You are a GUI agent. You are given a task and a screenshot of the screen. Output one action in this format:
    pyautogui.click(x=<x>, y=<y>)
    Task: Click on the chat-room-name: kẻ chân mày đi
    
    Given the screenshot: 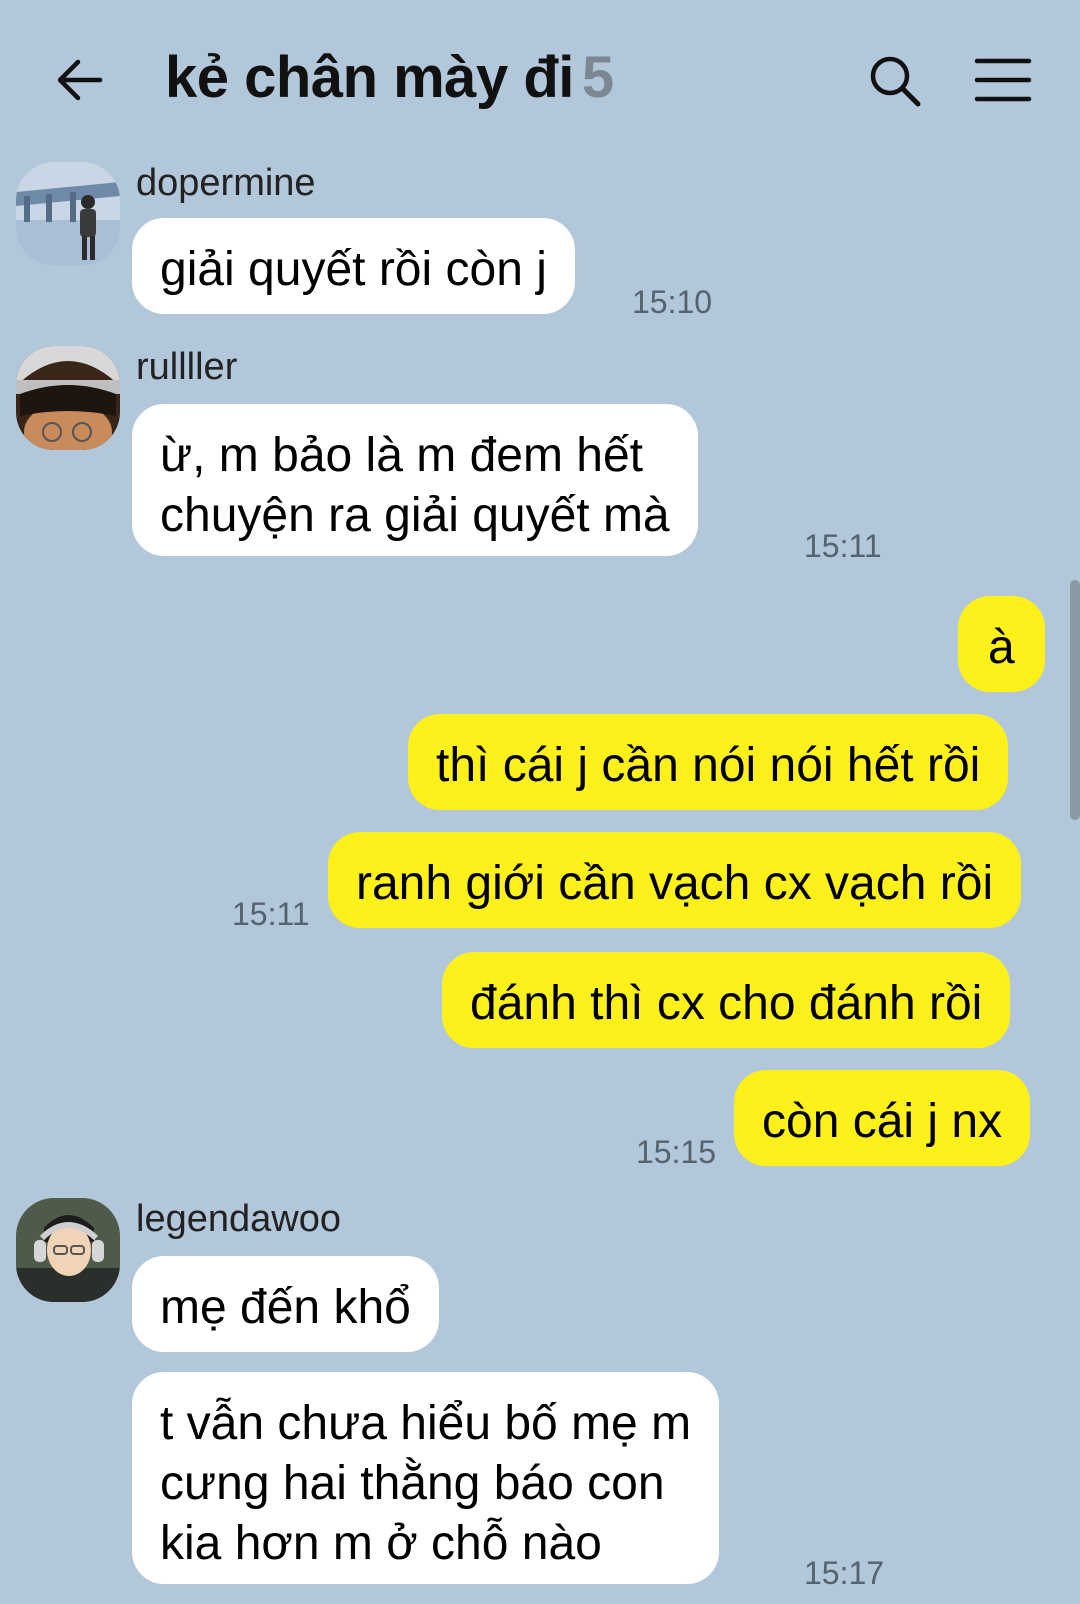 What is the action you would take?
    pyautogui.click(x=369, y=77)
    